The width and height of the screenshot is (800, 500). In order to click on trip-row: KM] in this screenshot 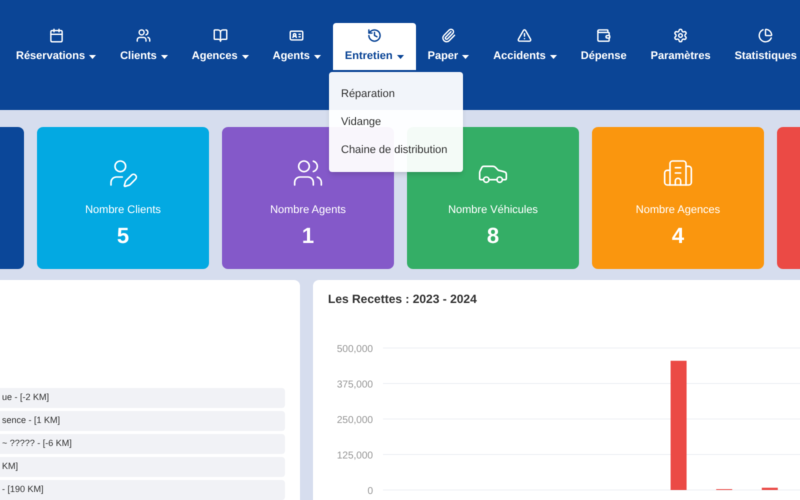, I will do `click(142, 467)`.